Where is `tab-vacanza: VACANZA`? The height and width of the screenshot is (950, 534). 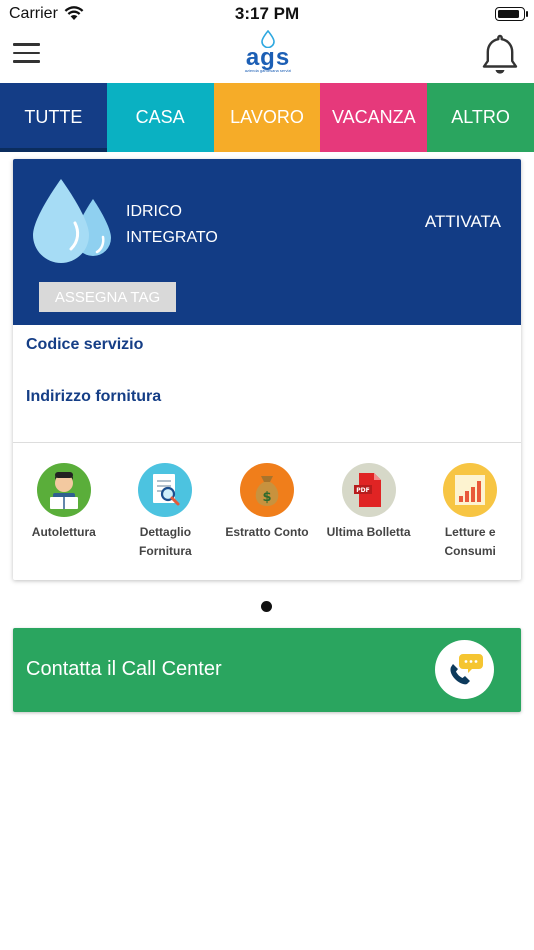
tab-vacanza: VACANZA is located at coordinates (374, 117).